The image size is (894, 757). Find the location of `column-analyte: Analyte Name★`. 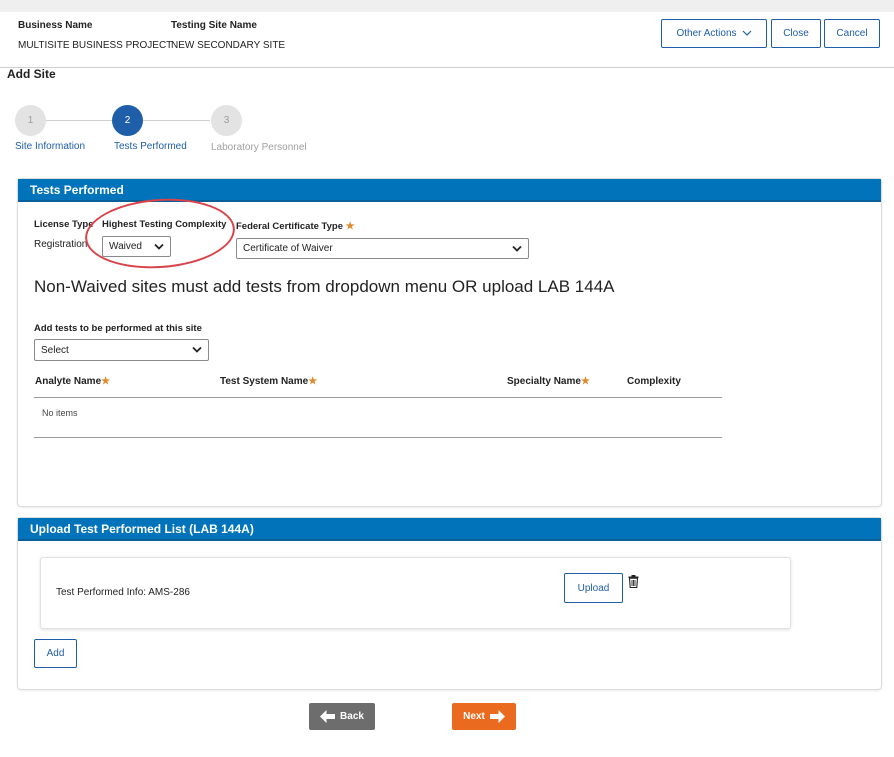

column-analyte: Analyte Name★ is located at coordinates (72, 381).